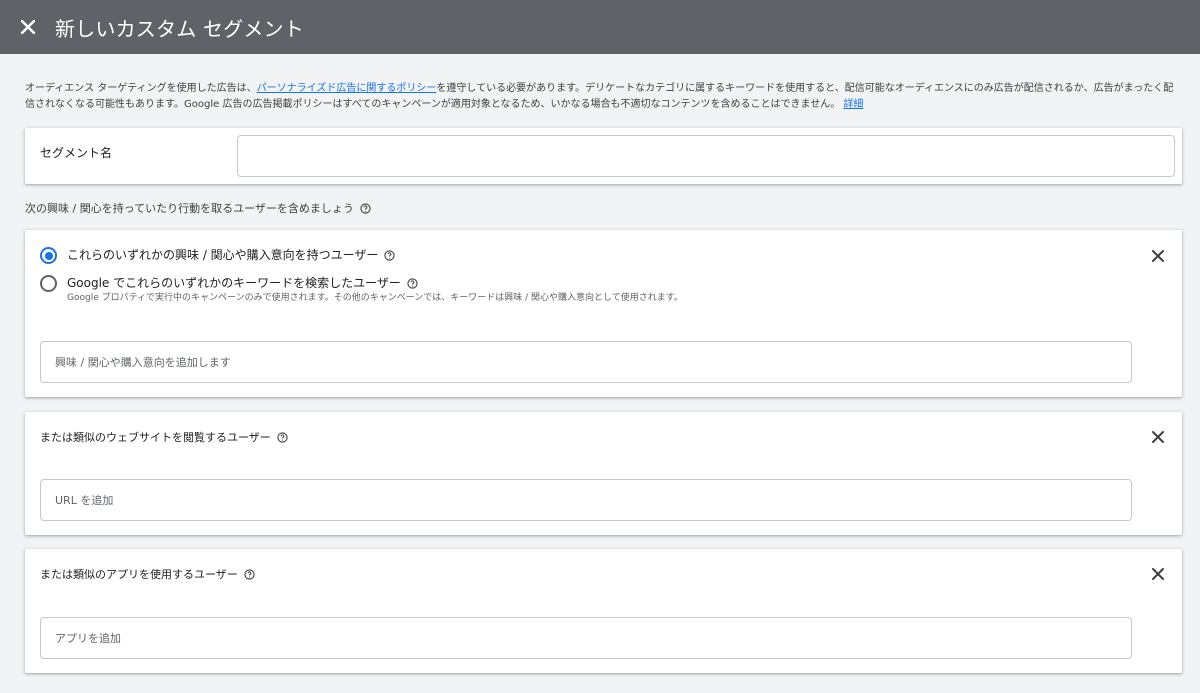  What do you see at coordinates (48, 283) in the screenshot?
I see `radio-button` at bounding box center [48, 283].